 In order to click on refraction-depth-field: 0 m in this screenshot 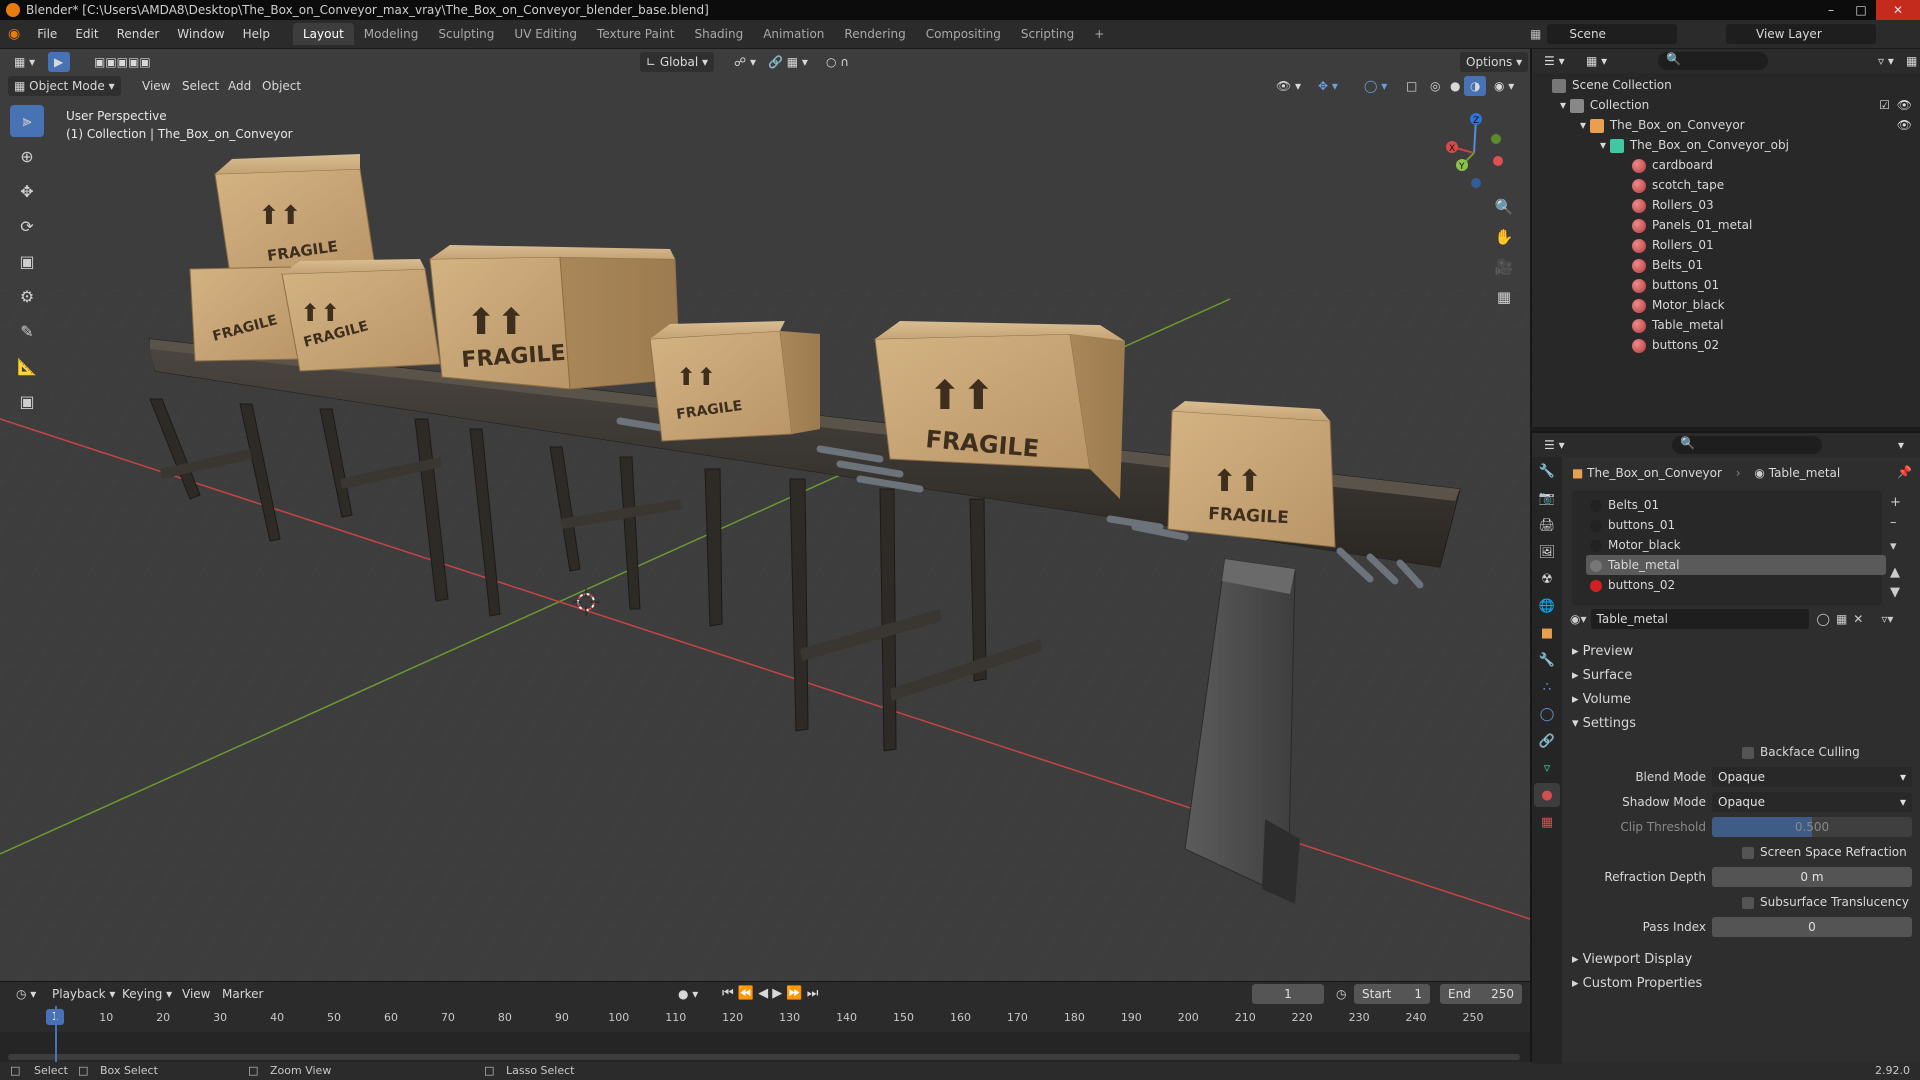, I will do `click(1812, 877)`.